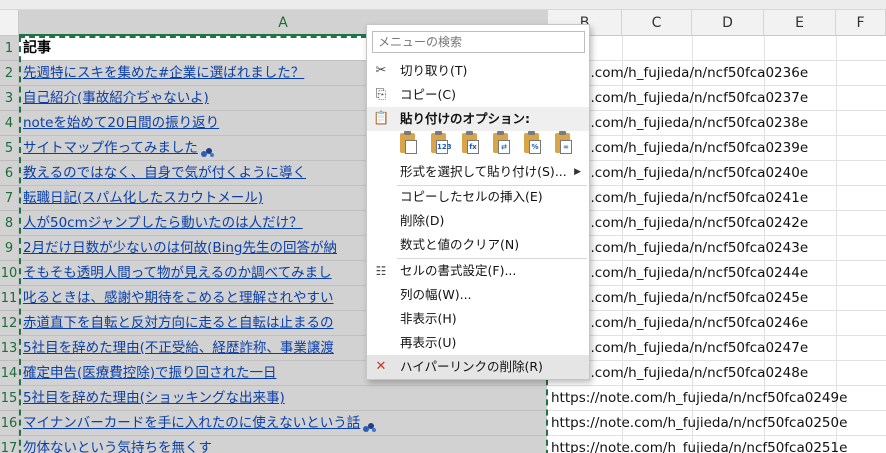 The height and width of the screenshot is (453, 886). What do you see at coordinates (143, 198) in the screenshot?
I see `cell-text: 転職日記(スパム化したスカウトメール)` at bounding box center [143, 198].